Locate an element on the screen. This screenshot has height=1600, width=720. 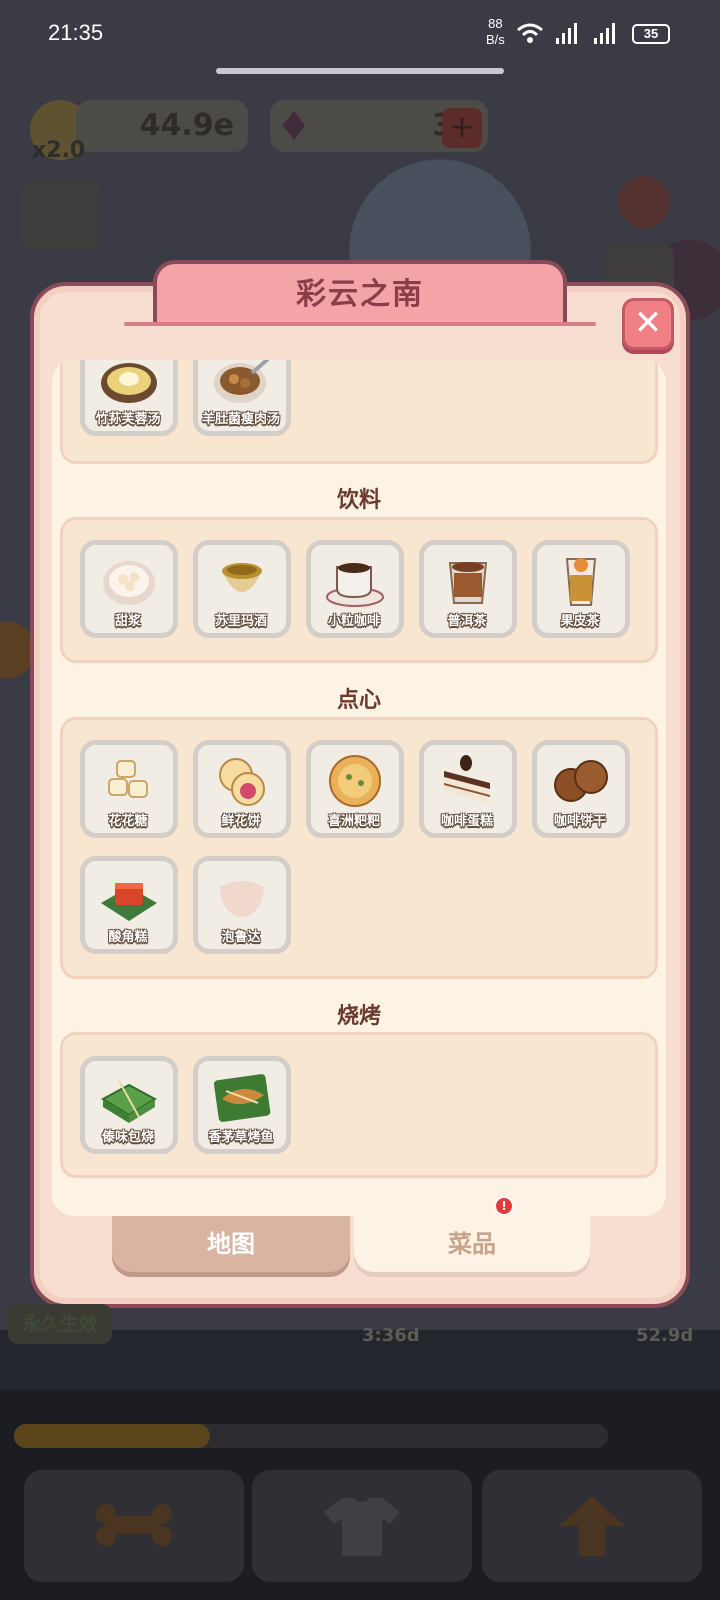
battery-icon: 35 is located at coordinates (651, 34).